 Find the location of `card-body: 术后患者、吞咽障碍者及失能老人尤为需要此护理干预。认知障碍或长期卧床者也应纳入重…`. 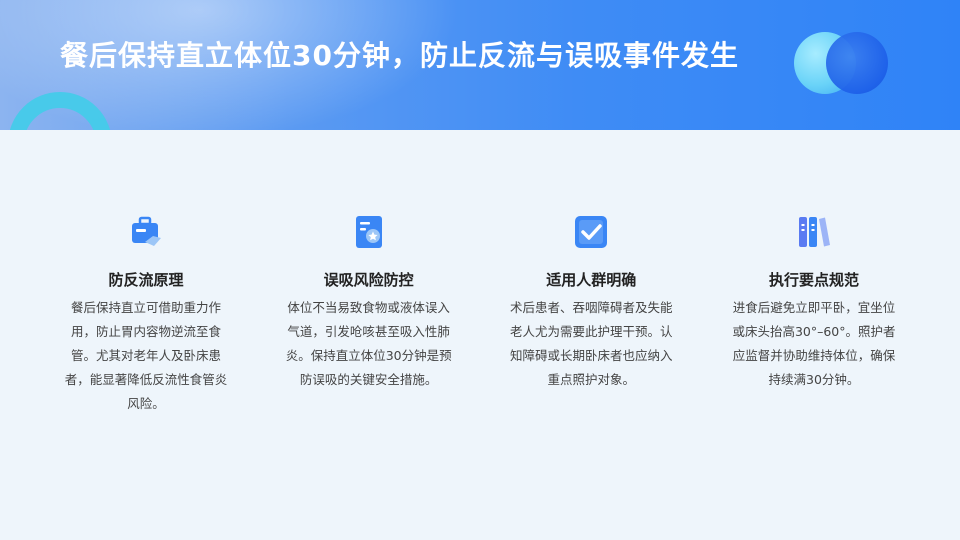

card-body: 术后患者、吞咽障碍者及失能老人尤为需要此护理干预。认知障碍或长期卧床者也应纳入重… is located at coordinates (591, 343).